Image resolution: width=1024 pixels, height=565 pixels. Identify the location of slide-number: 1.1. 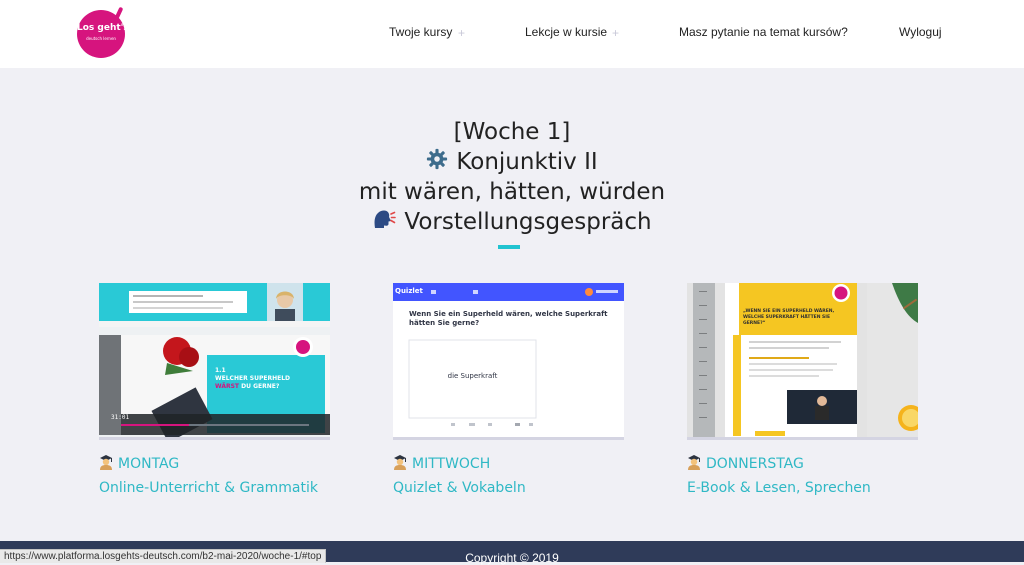
(220, 370).